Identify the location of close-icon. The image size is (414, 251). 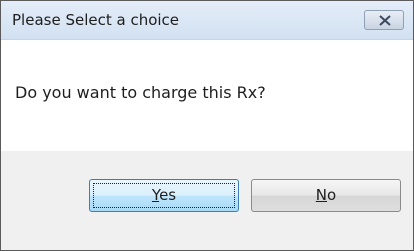
(385, 20).